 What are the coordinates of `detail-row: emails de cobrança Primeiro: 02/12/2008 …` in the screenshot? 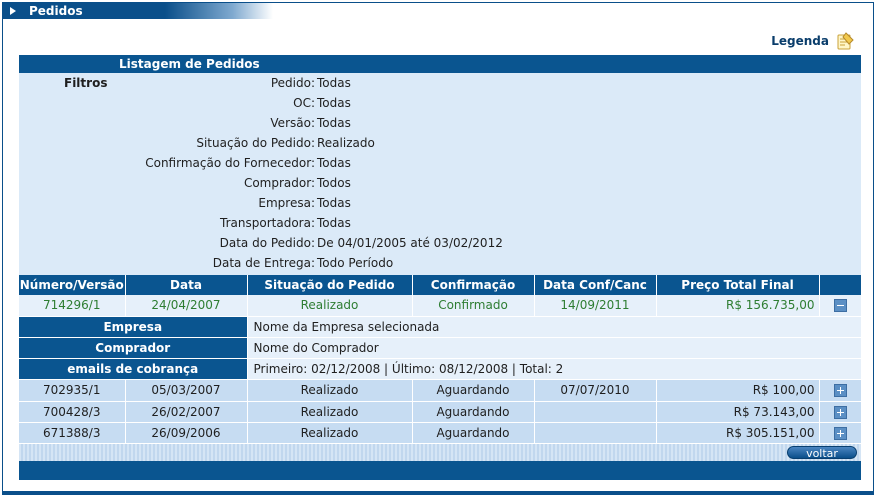 It's located at (440, 369).